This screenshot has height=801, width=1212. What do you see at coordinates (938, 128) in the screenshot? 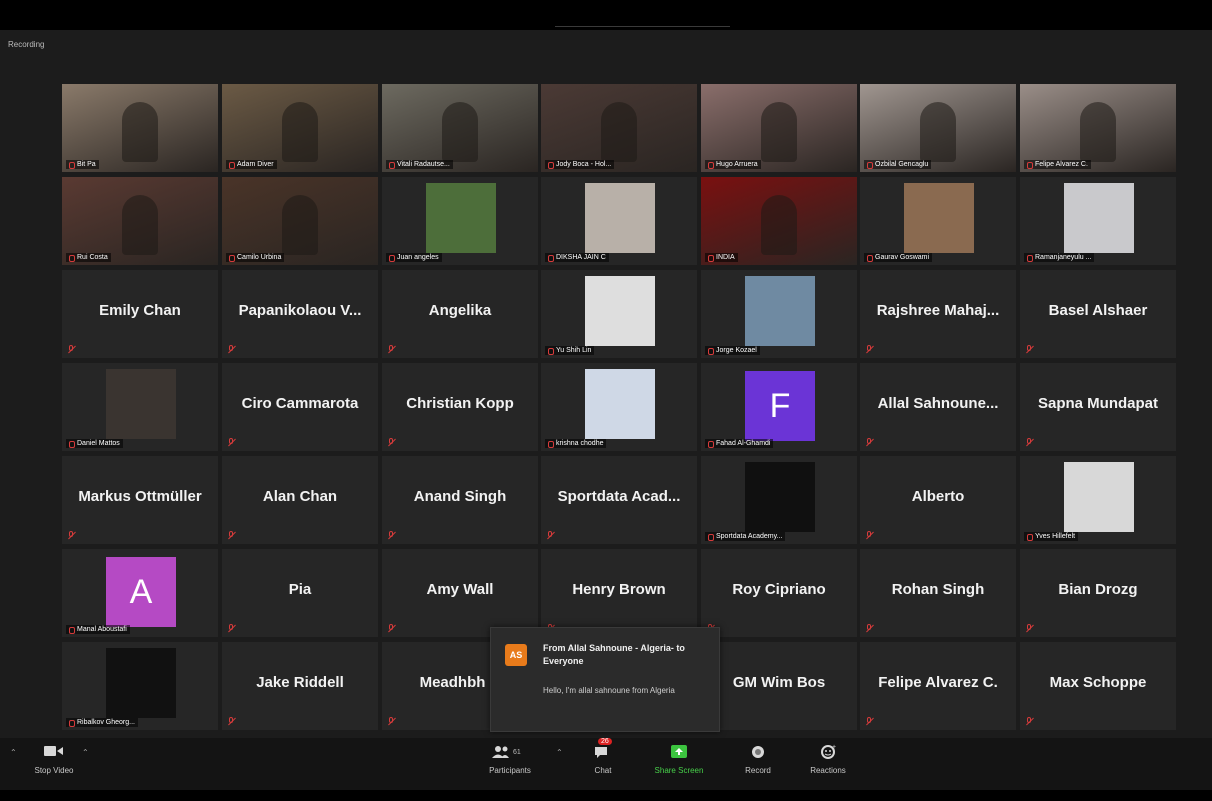
I see `participant-tile: Ozbilal Gencaglu` at bounding box center [938, 128].